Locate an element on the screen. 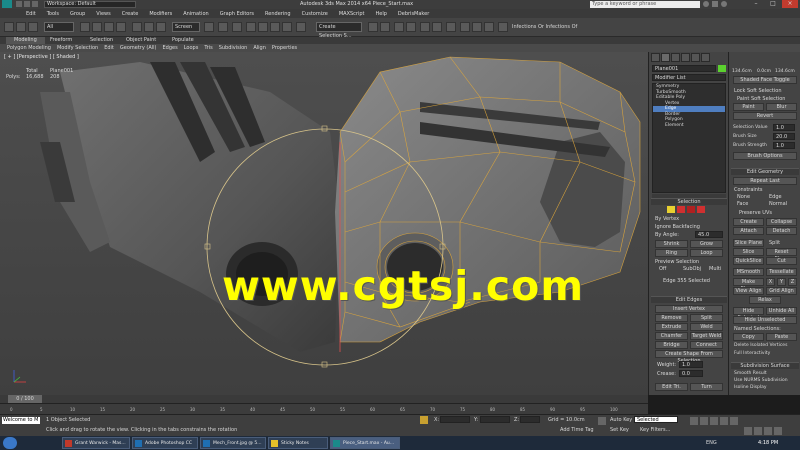  scale-icon is located at coordinates (161, 27).